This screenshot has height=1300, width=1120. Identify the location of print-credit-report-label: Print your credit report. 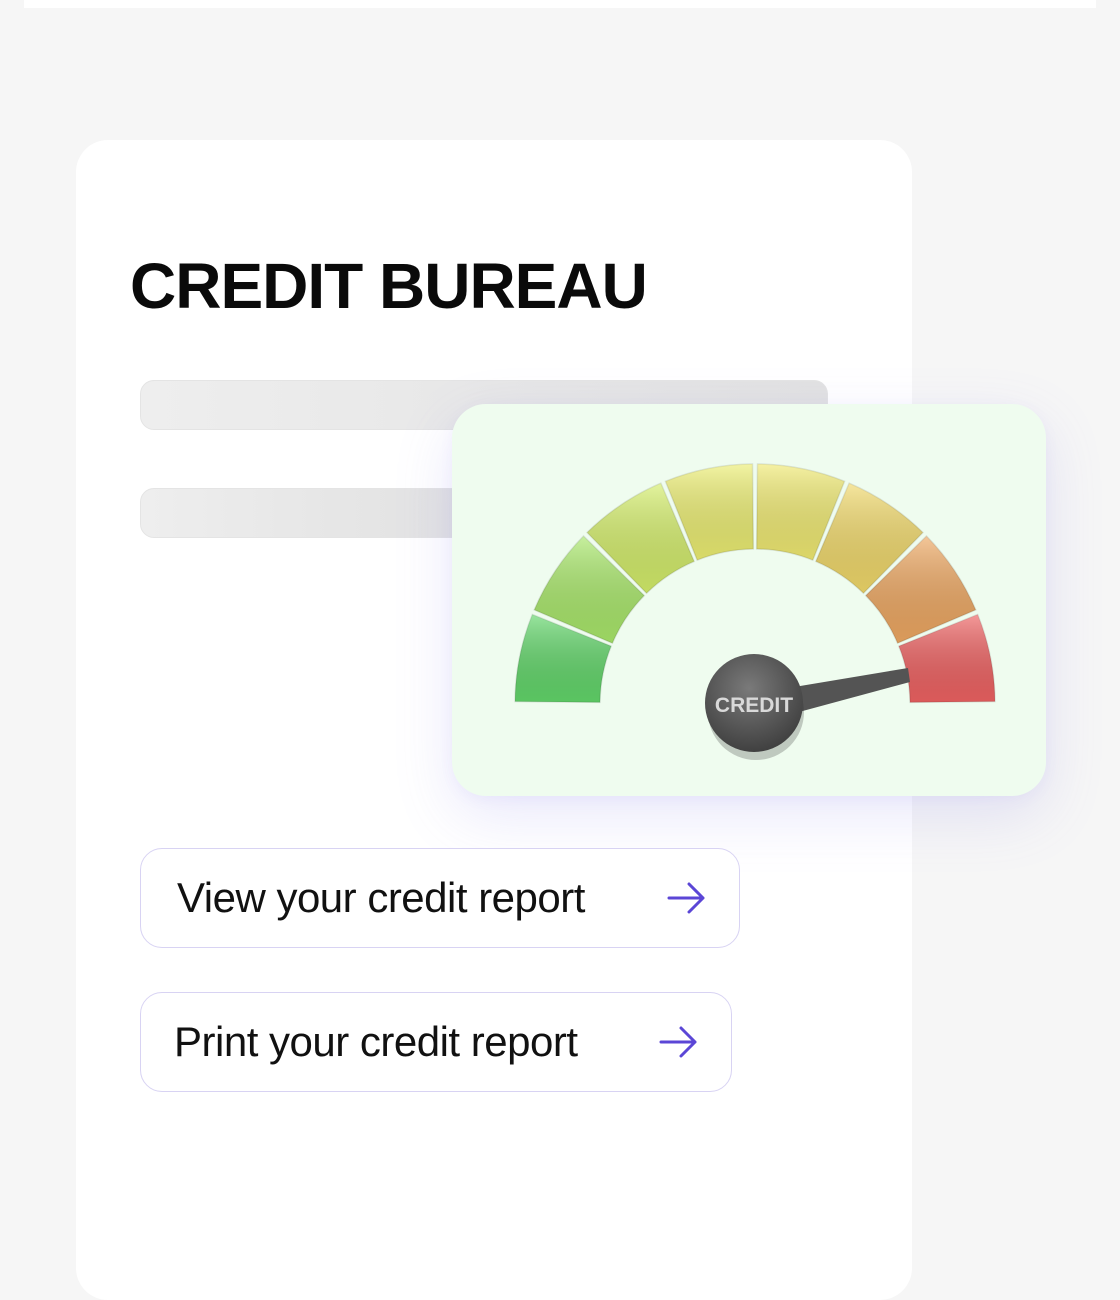
(376, 1041).